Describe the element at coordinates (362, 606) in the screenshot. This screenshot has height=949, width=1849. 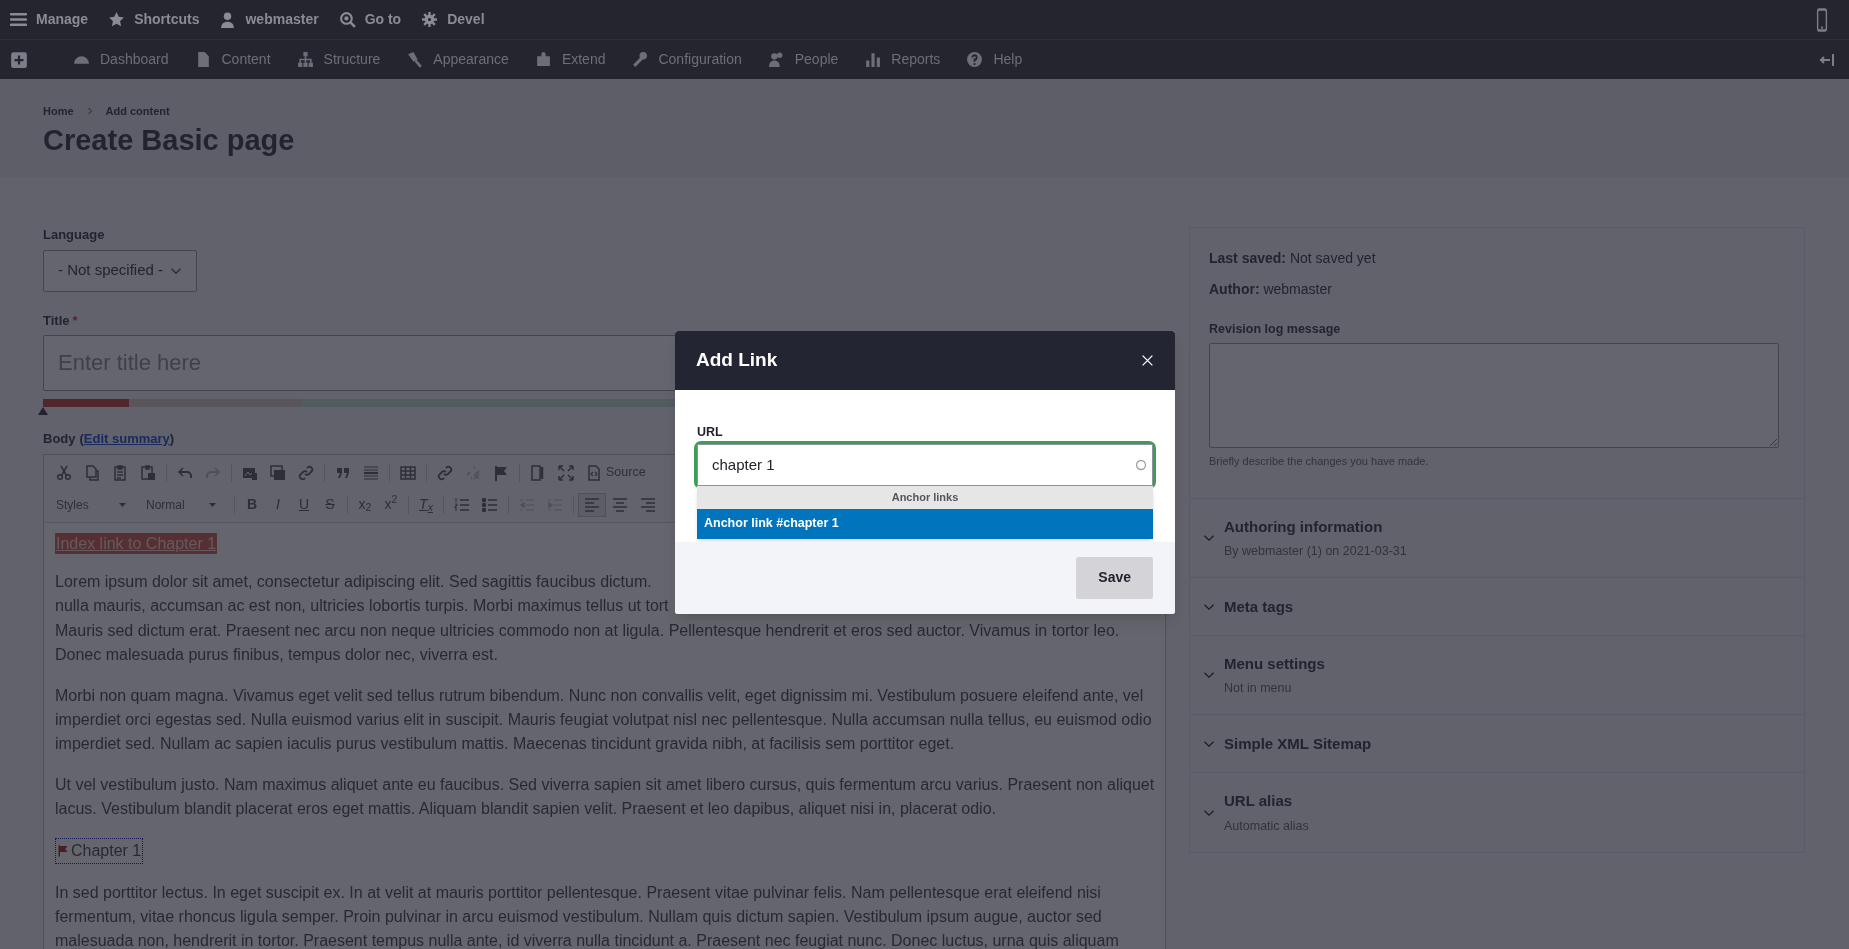
I see `text-line: nulla mauris, accumsan ac est non, ultricies lobortis turpis. Morbi maximus tellus ut tort` at that location.